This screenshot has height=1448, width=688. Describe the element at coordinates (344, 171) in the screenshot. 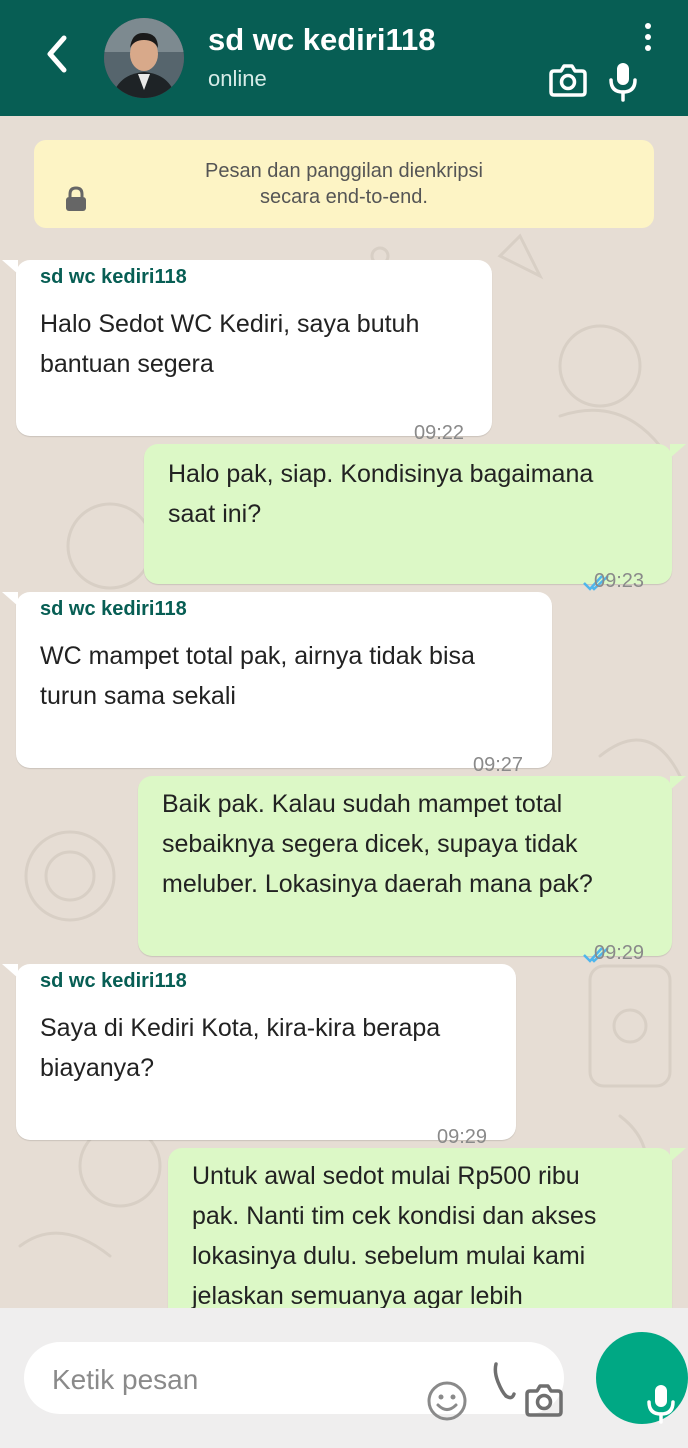

I see `notice-line-1: Pesan dan panggilan dienkripsi` at that location.